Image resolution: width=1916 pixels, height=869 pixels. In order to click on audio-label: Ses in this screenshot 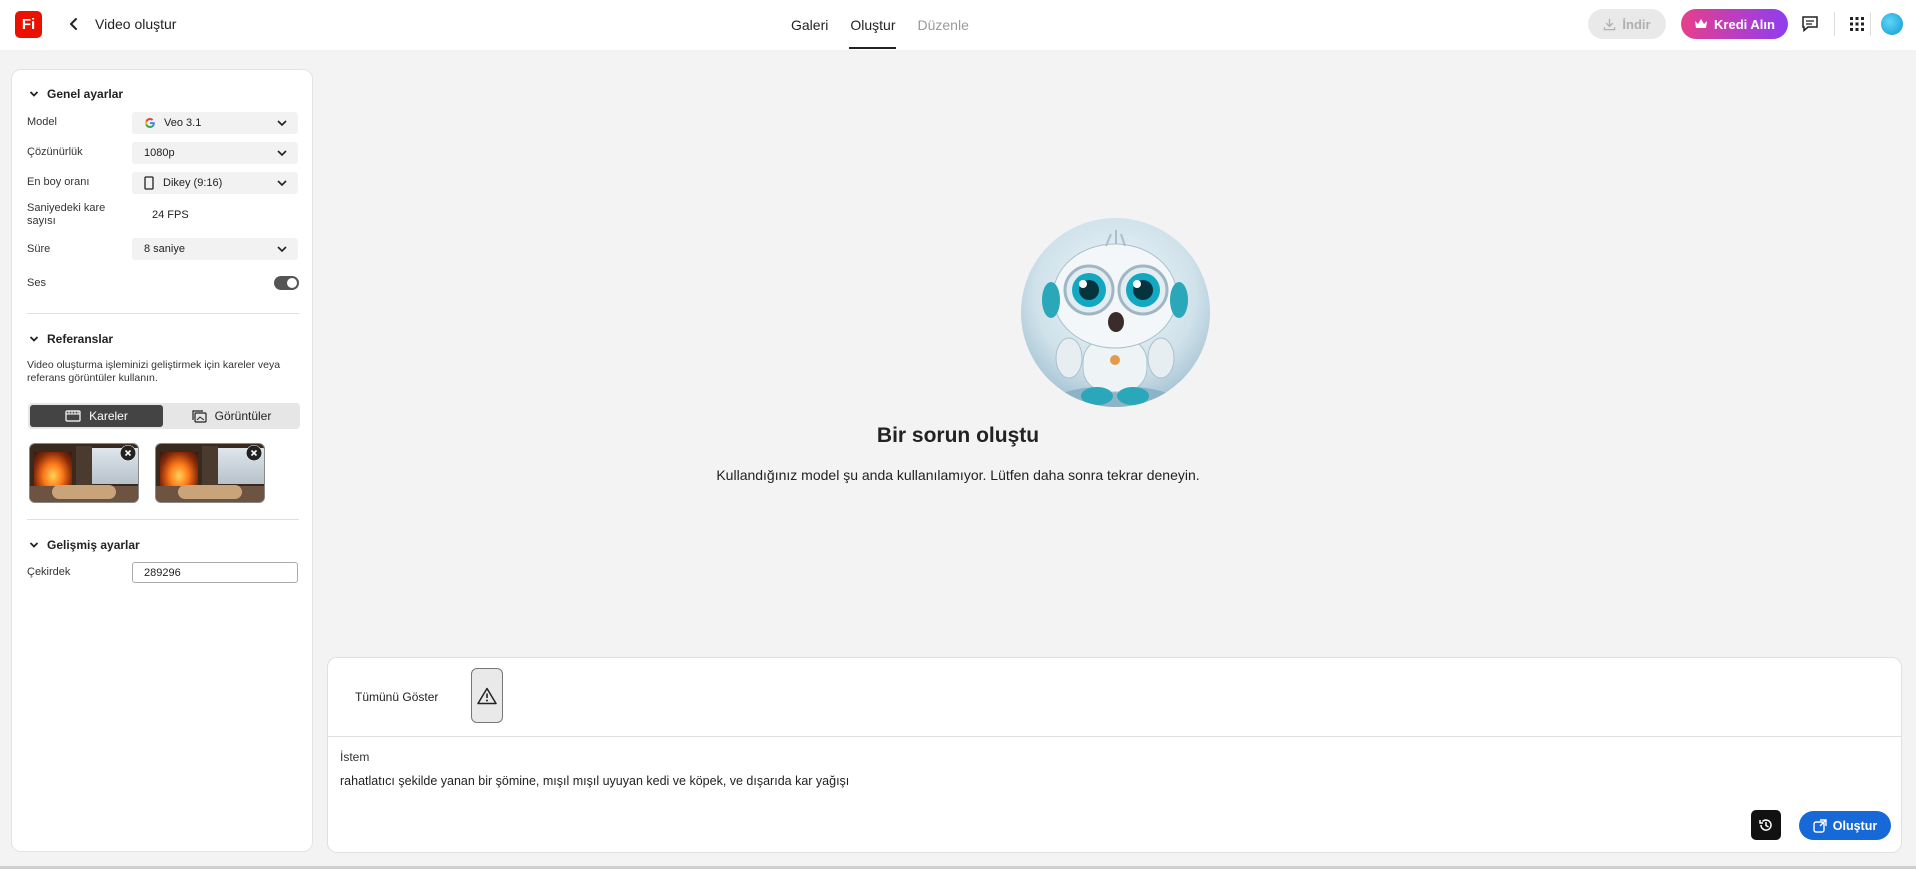, I will do `click(36, 283)`.